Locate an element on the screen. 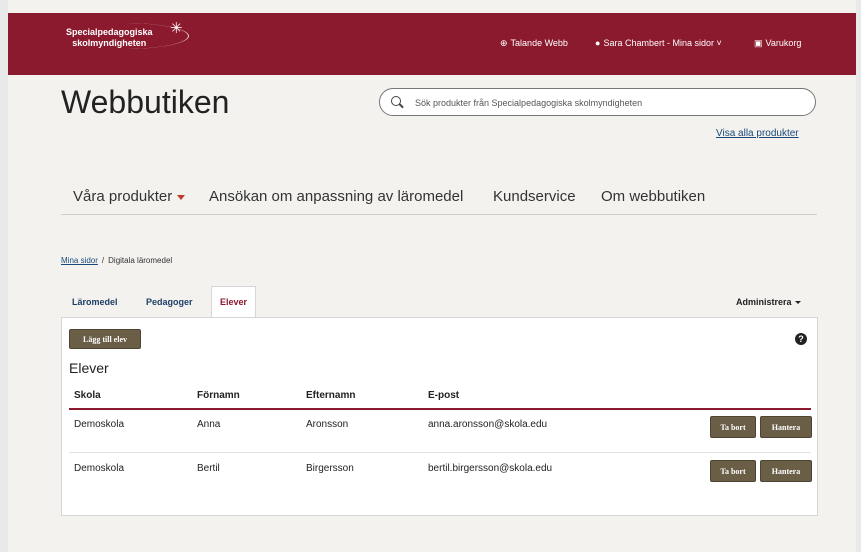 The width and height of the screenshot is (861, 552). talande-webb-link: ⊕ Talande Webb is located at coordinates (534, 43).